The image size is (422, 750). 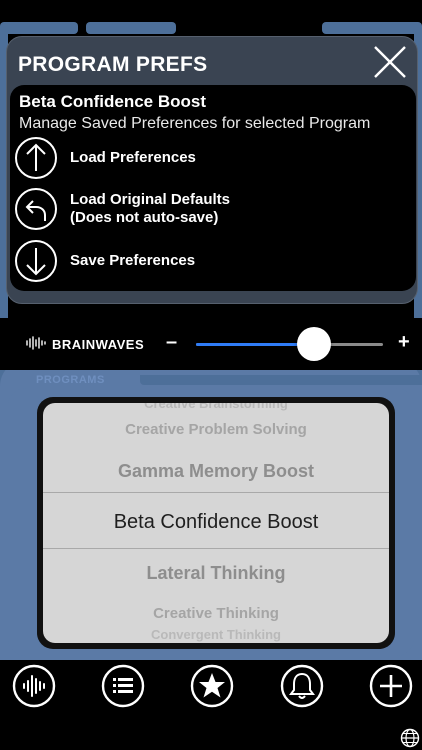 What do you see at coordinates (98, 344) in the screenshot?
I see `brainwaves-label: BRAINWAVES` at bounding box center [98, 344].